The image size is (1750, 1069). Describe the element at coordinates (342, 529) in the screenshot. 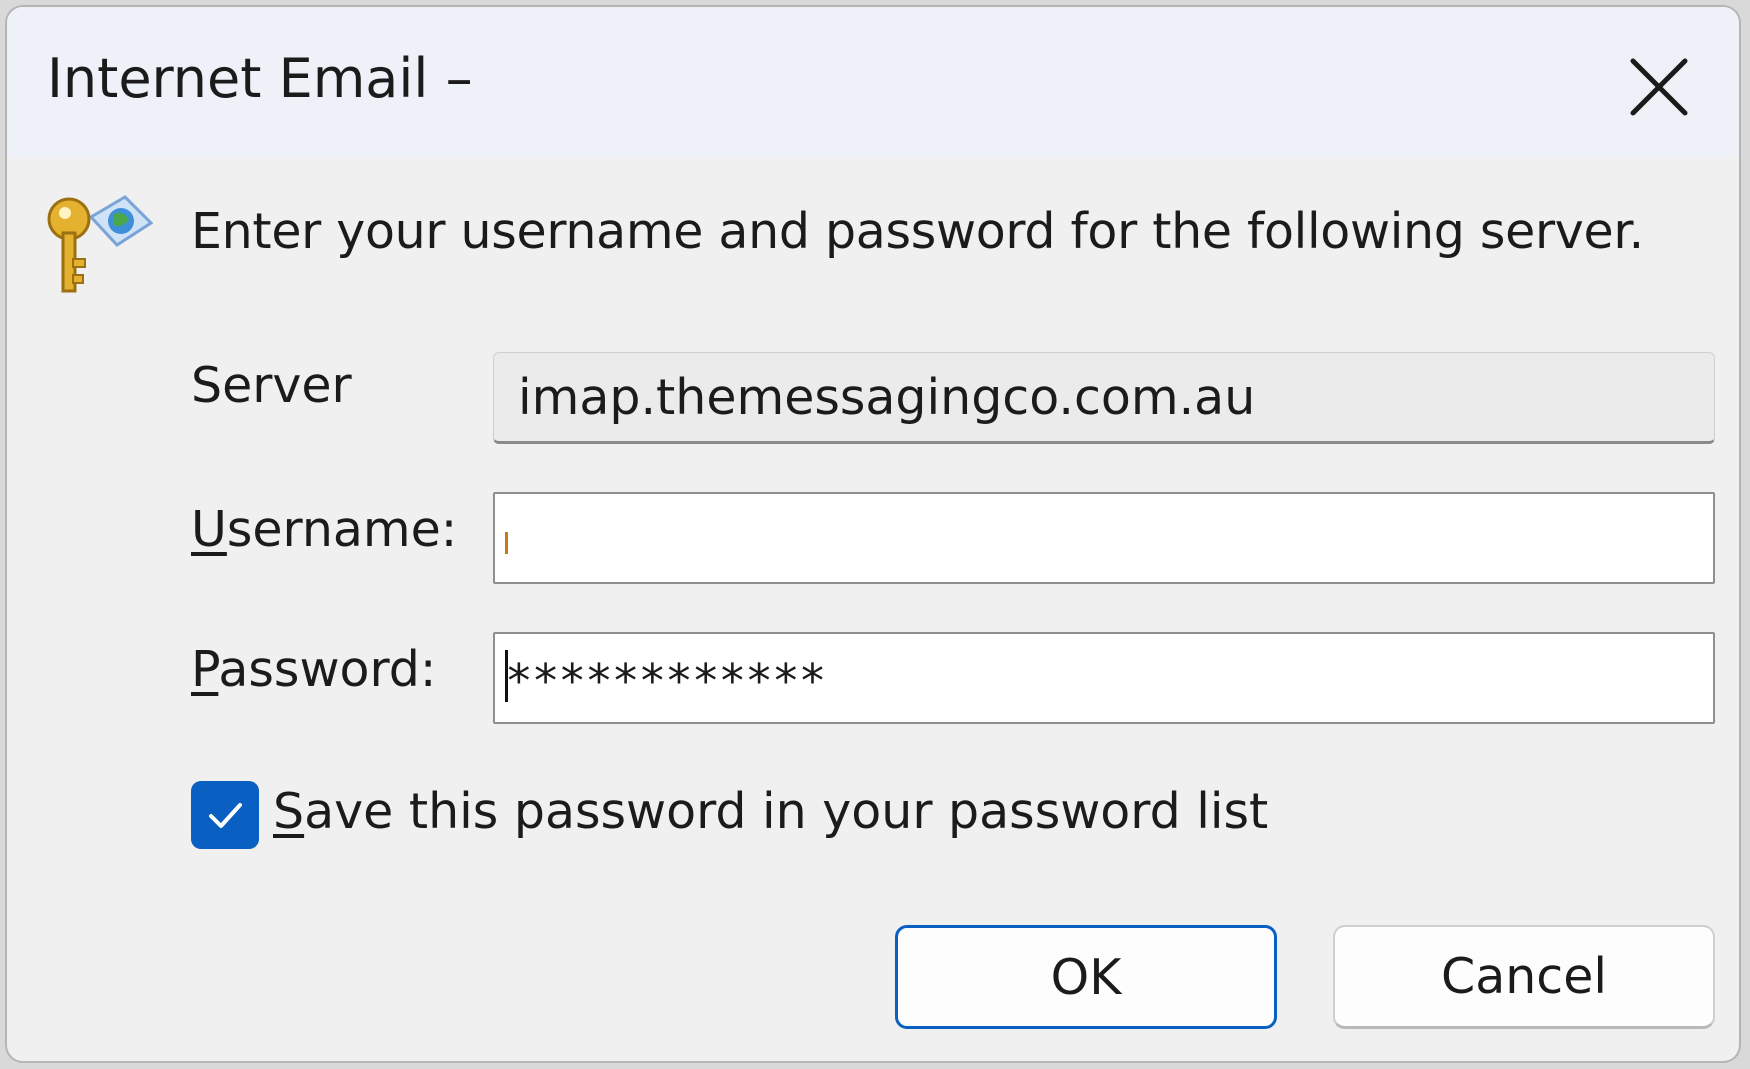

I see `username-label-text: sername:` at that location.